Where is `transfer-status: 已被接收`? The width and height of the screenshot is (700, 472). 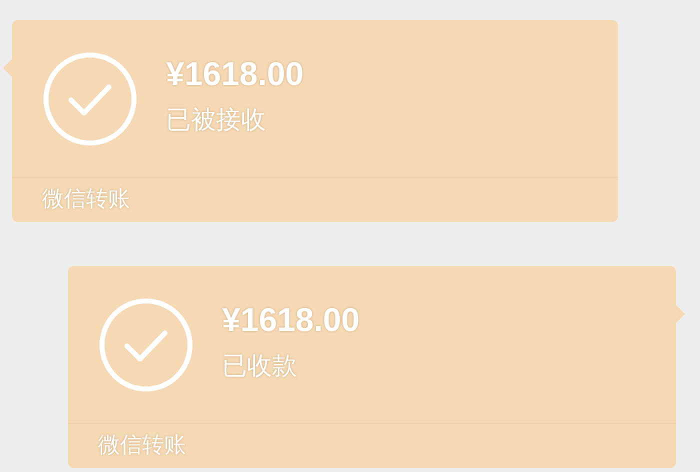
transfer-status: 已被接收 is located at coordinates (216, 120).